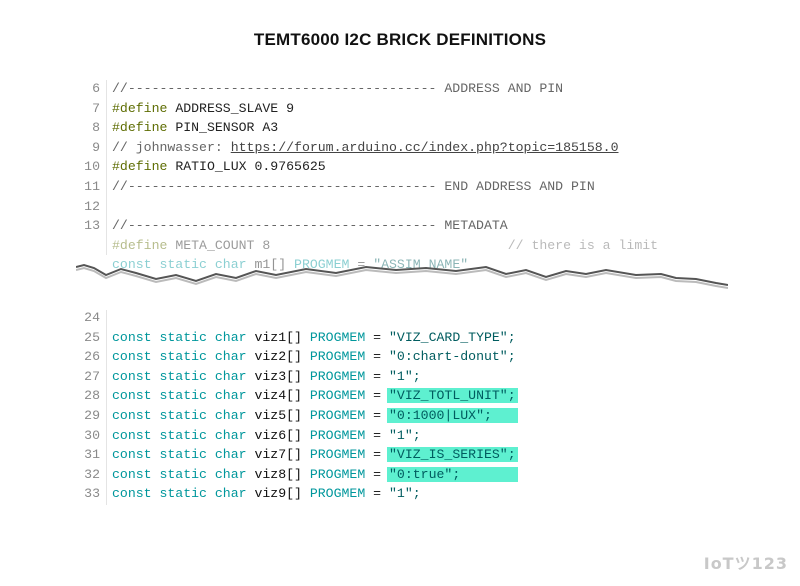 The image size is (800, 586). I want to click on code-line: 7 #define ADDRESS_SLAVE 9, so click(369, 109).